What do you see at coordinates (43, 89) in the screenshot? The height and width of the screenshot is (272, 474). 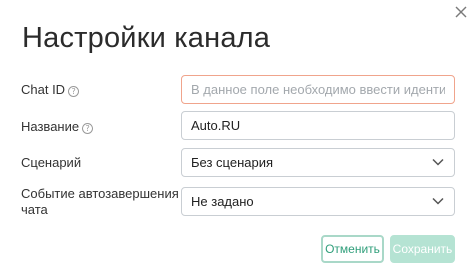 I see `chat-id-label-text: Chat ID` at bounding box center [43, 89].